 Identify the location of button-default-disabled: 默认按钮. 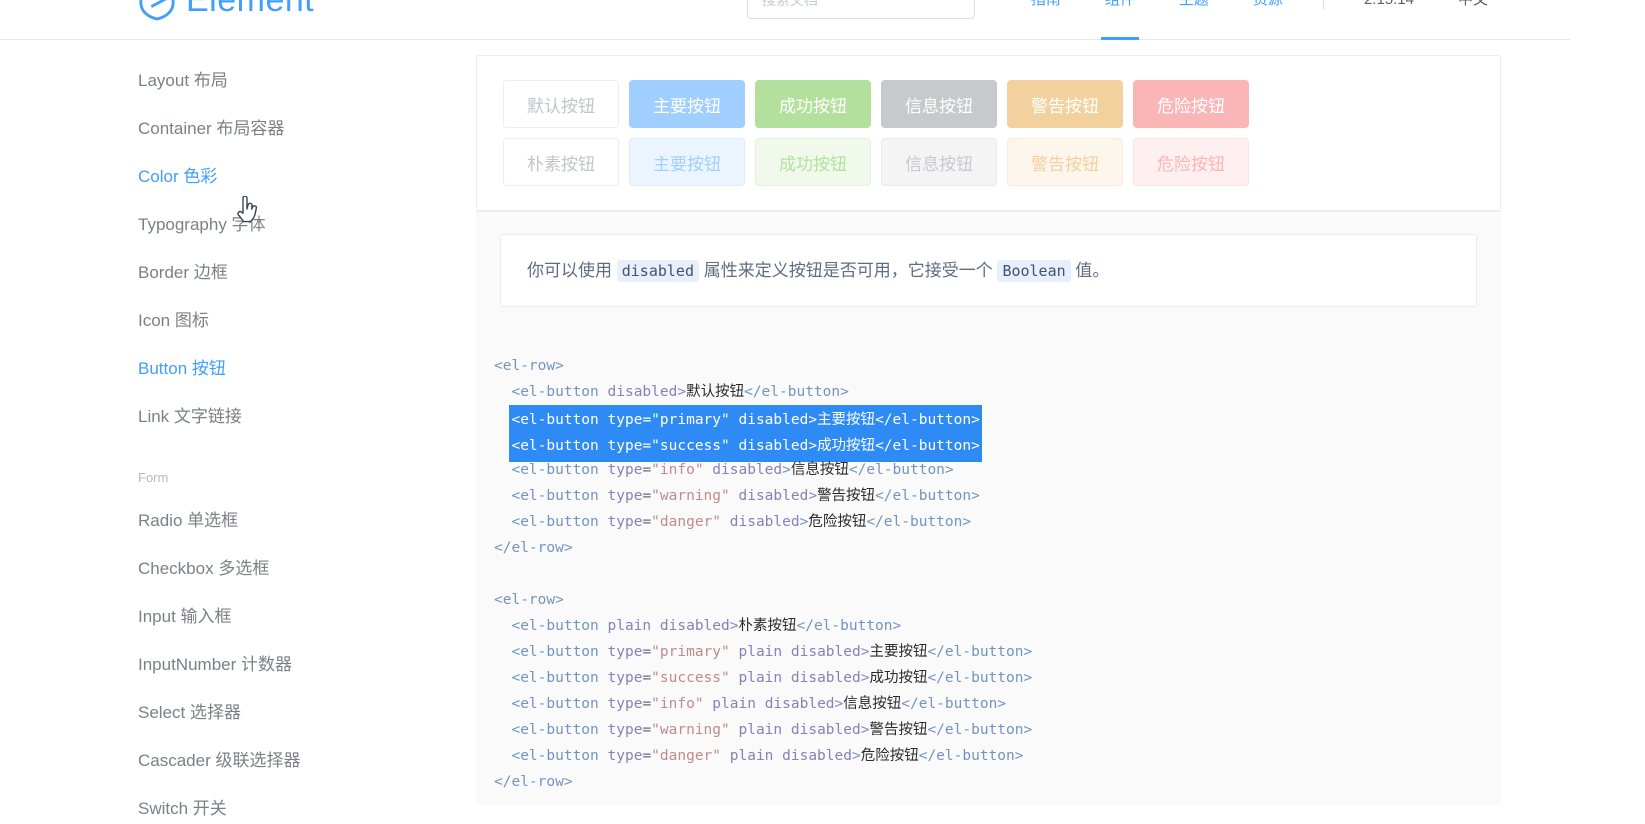
(561, 104).